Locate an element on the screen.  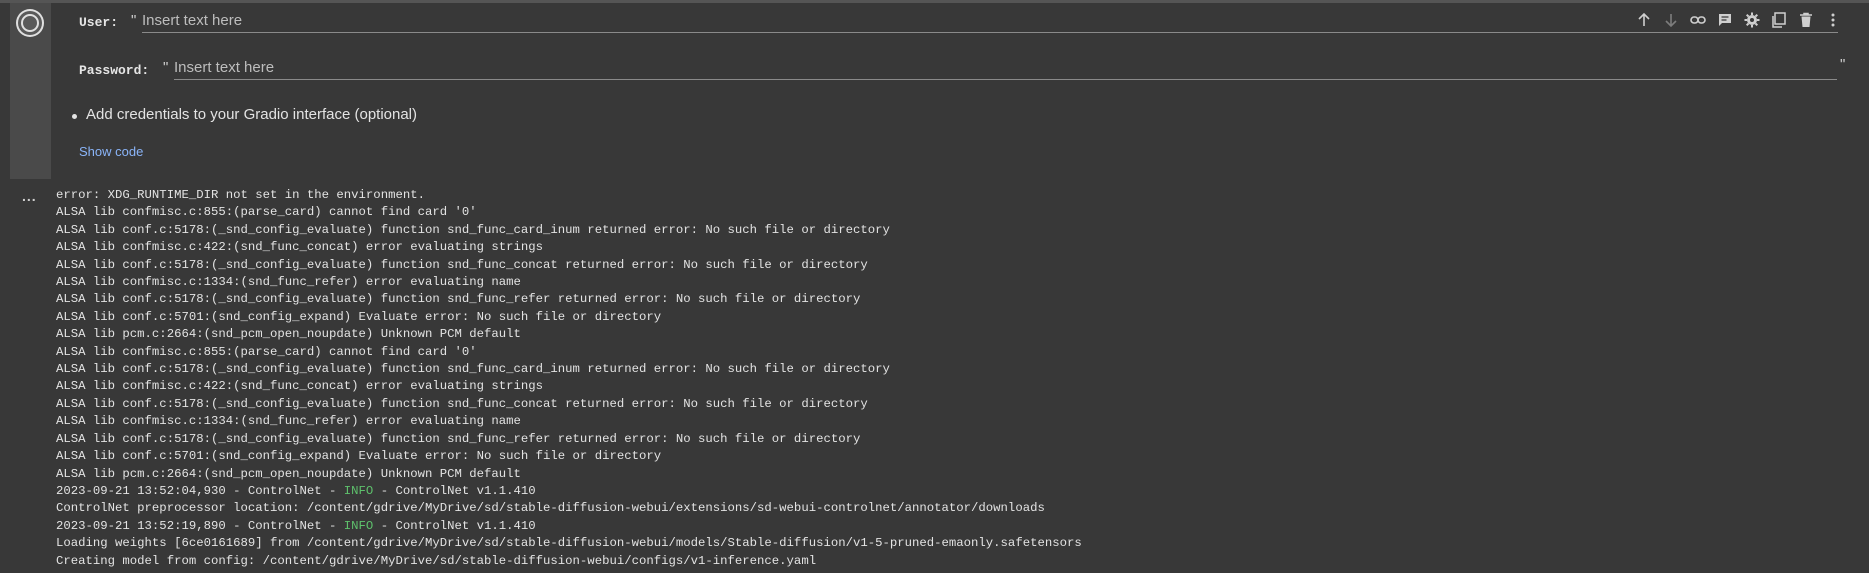
password-closing-quote: " is located at coordinates (1843, 64).